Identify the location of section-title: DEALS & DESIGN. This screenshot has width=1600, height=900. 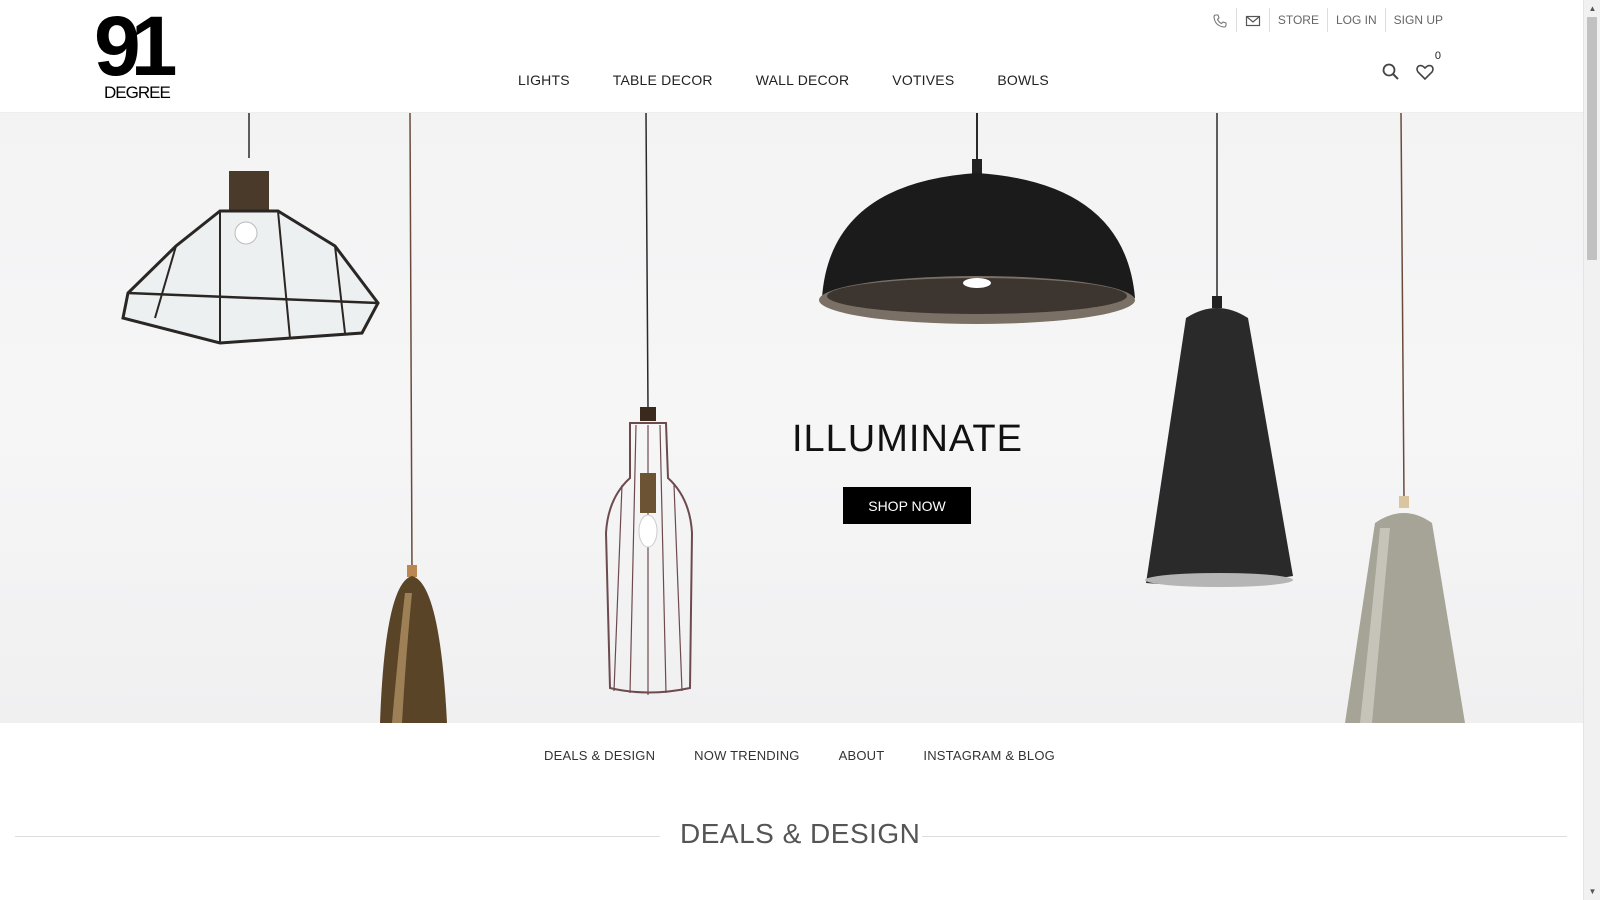
(800, 833).